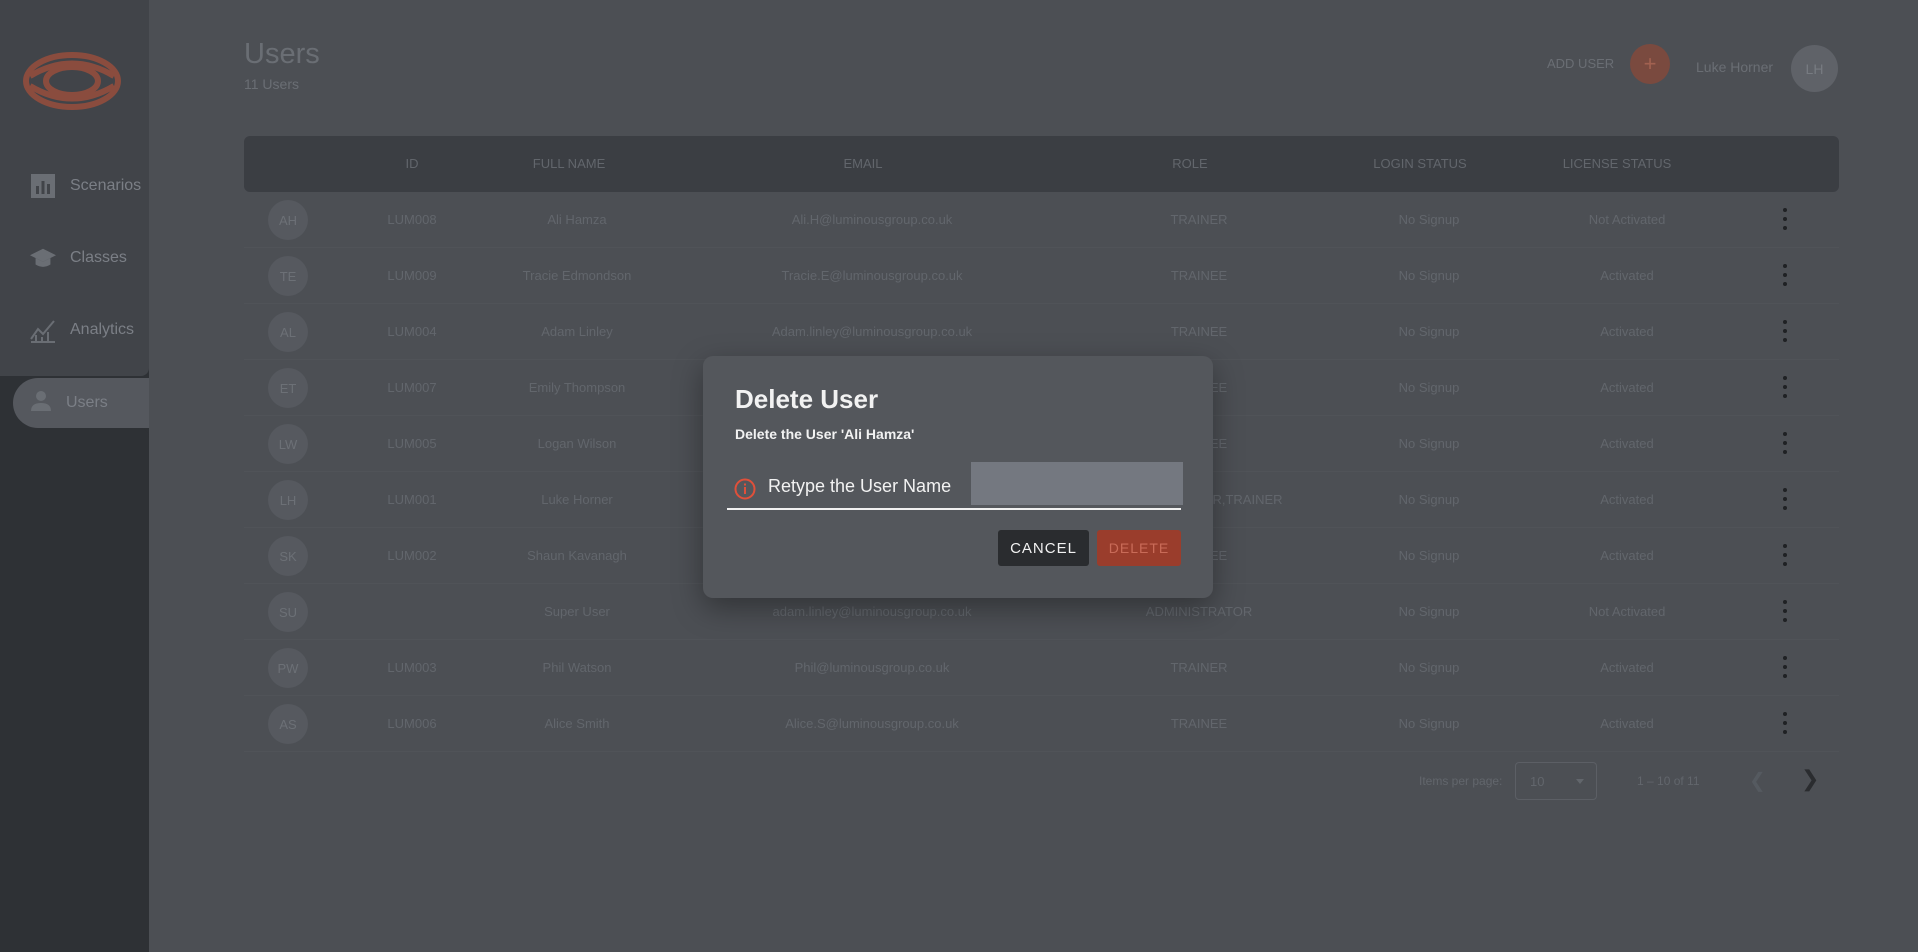 The image size is (1918, 952). What do you see at coordinates (288, 444) in the screenshot?
I see `avatar: LW` at bounding box center [288, 444].